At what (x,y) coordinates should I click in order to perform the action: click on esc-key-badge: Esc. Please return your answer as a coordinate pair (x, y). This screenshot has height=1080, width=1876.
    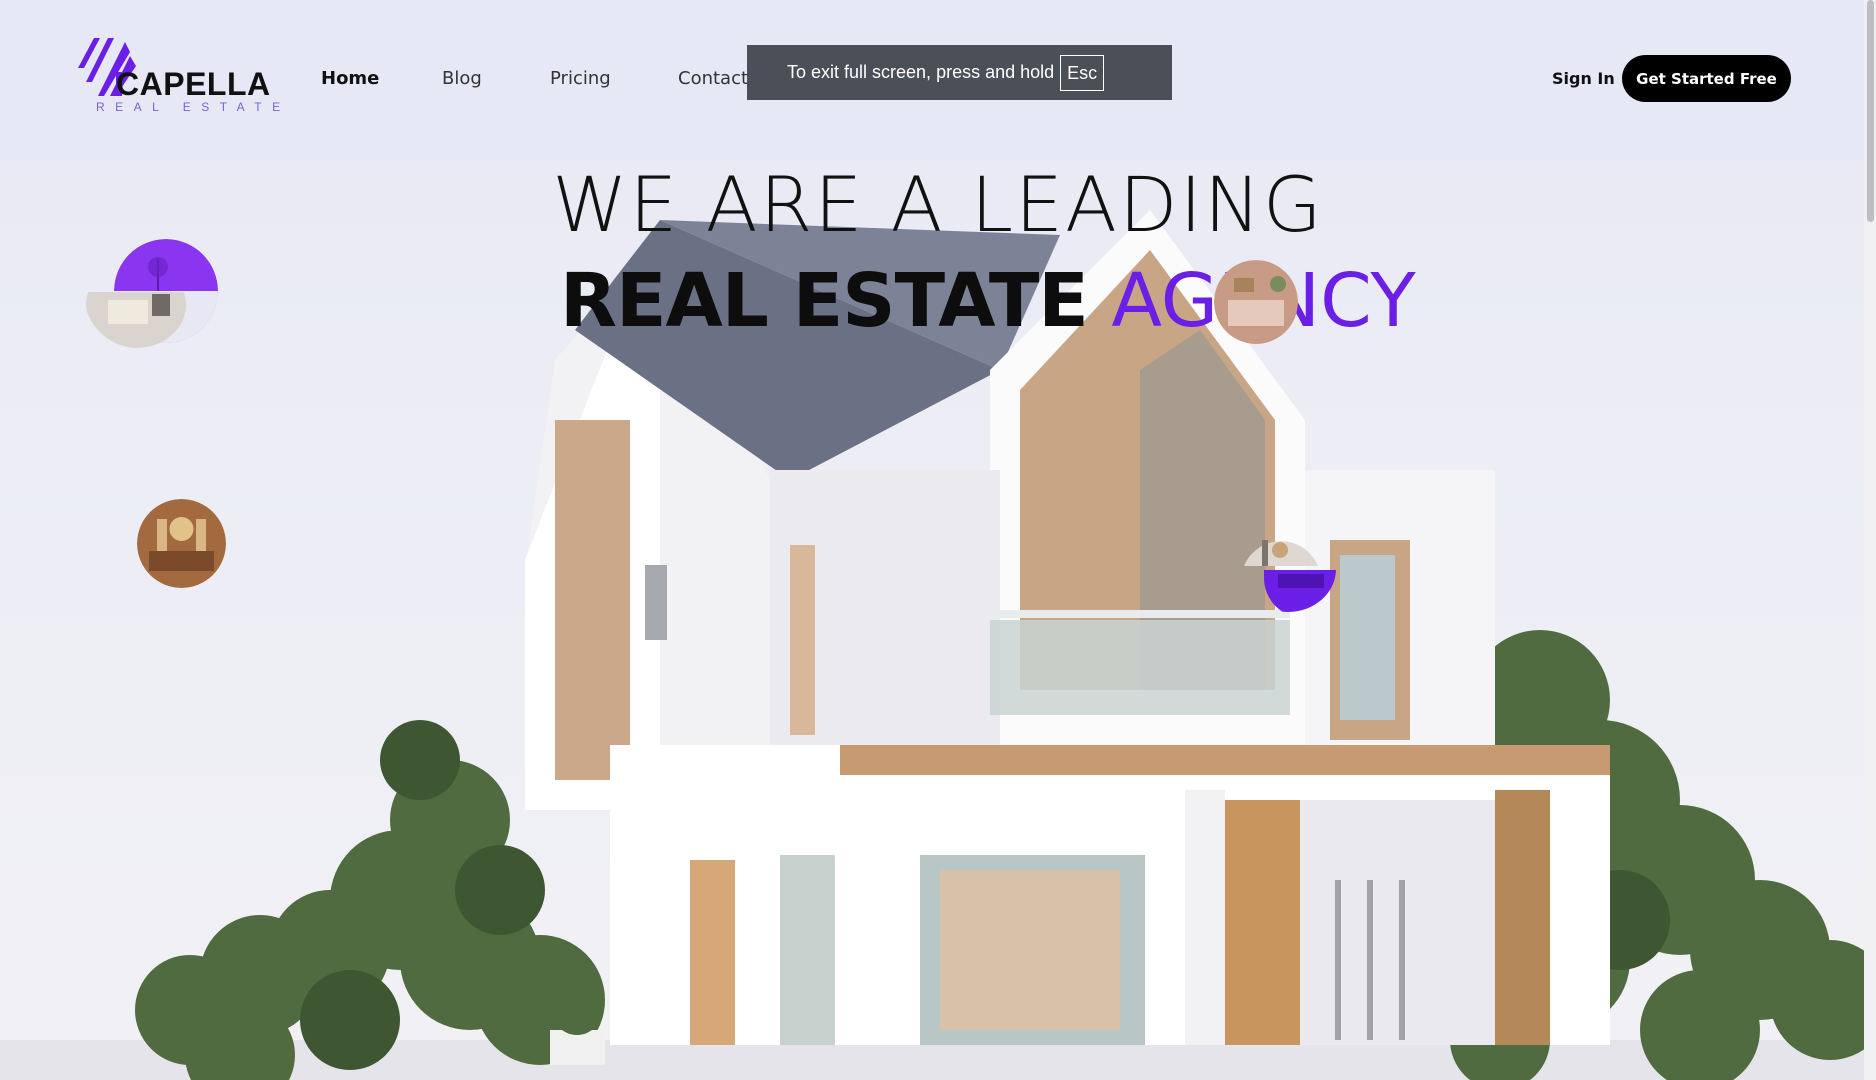
    Looking at the image, I should click on (1082, 72).